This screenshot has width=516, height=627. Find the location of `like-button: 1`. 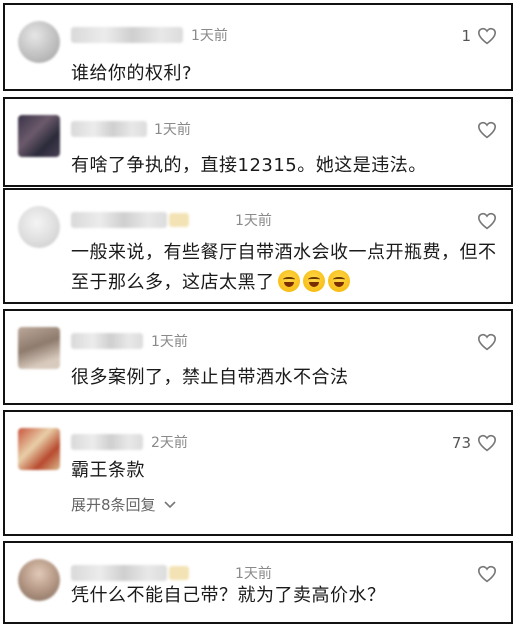

like-button: 1 is located at coordinates (479, 36).